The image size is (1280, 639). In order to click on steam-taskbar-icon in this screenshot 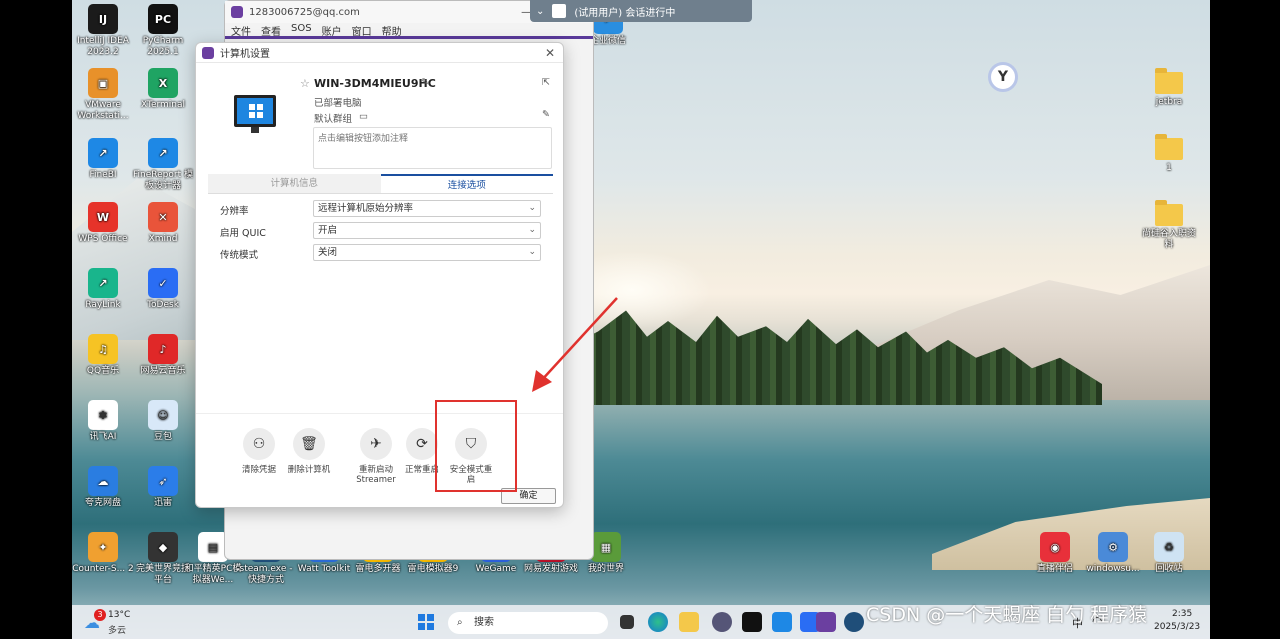, I will do `click(854, 622)`.